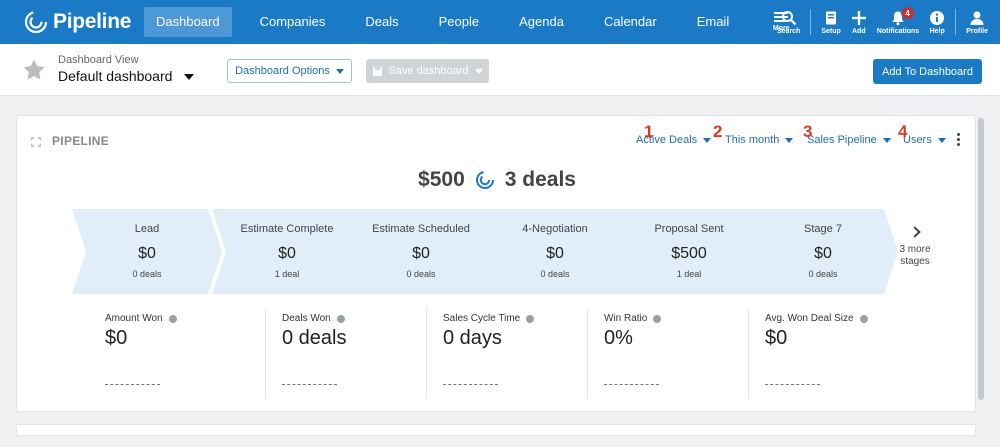 The image size is (1000, 447). I want to click on nav-agenda: Agenda, so click(541, 22).